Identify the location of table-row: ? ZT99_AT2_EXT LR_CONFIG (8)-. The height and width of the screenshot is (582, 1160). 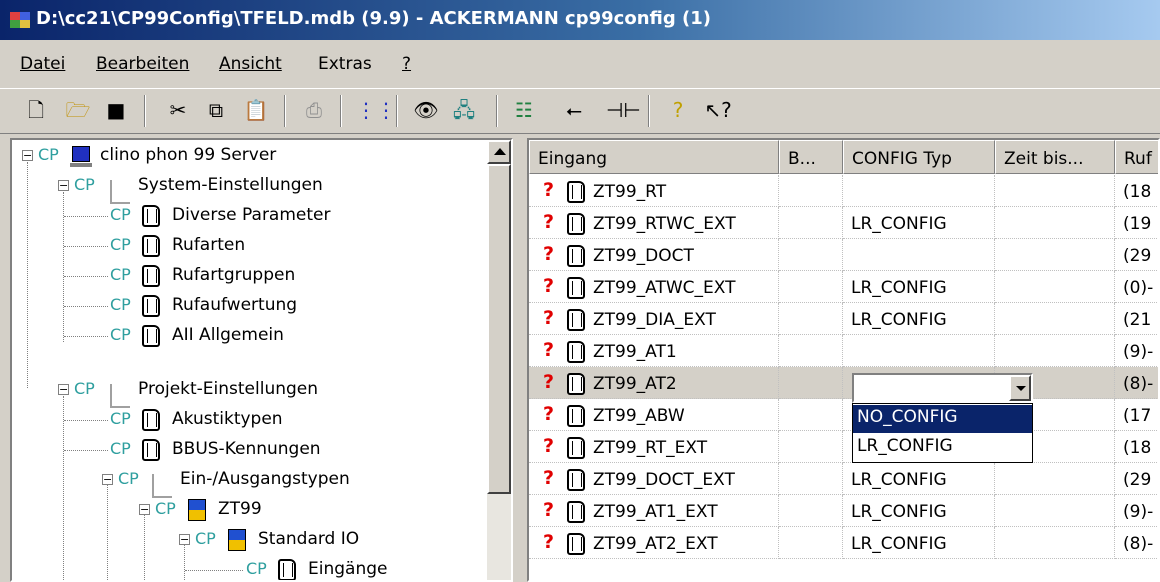
(843, 543).